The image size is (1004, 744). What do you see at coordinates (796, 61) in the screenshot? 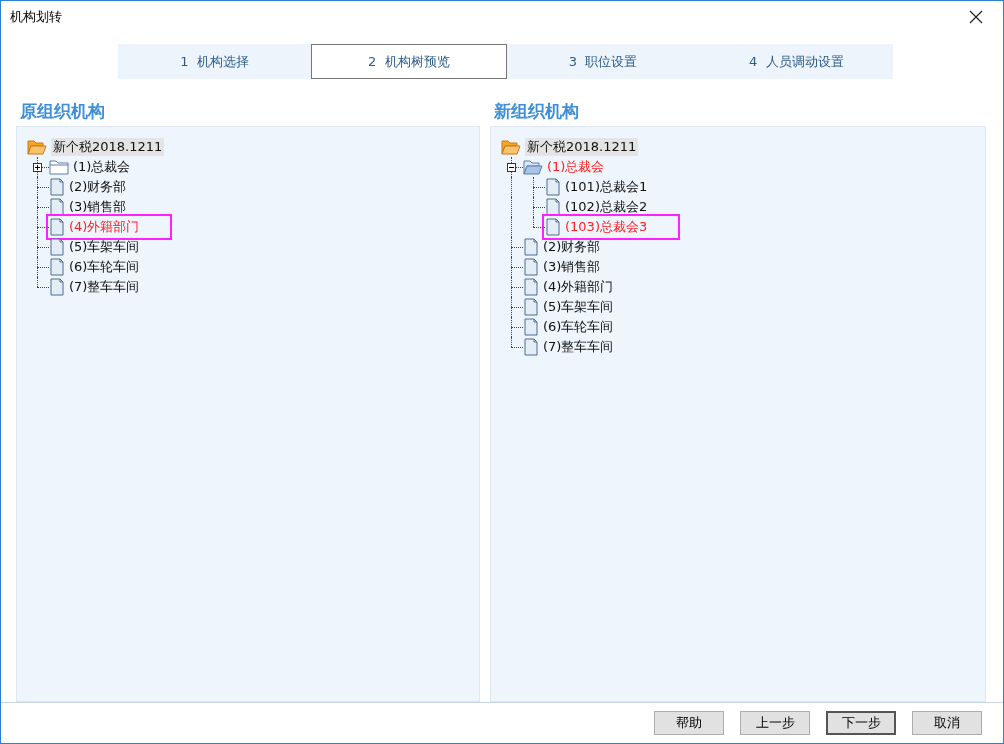
I see `step-tab: 4 人员调动设置` at bounding box center [796, 61].